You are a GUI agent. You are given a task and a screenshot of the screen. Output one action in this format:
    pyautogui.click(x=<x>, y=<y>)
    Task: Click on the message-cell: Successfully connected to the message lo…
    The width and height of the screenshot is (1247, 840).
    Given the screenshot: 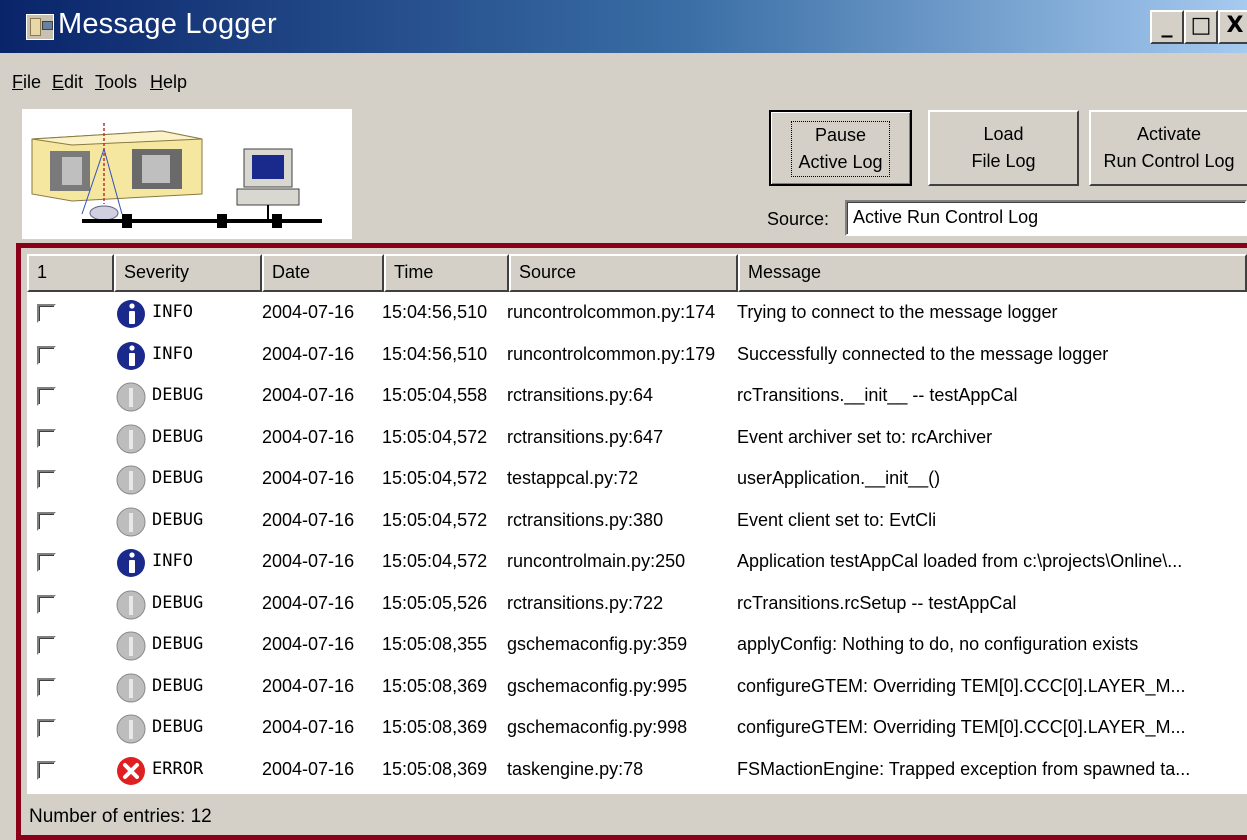 What is the action you would take?
    pyautogui.click(x=923, y=353)
    